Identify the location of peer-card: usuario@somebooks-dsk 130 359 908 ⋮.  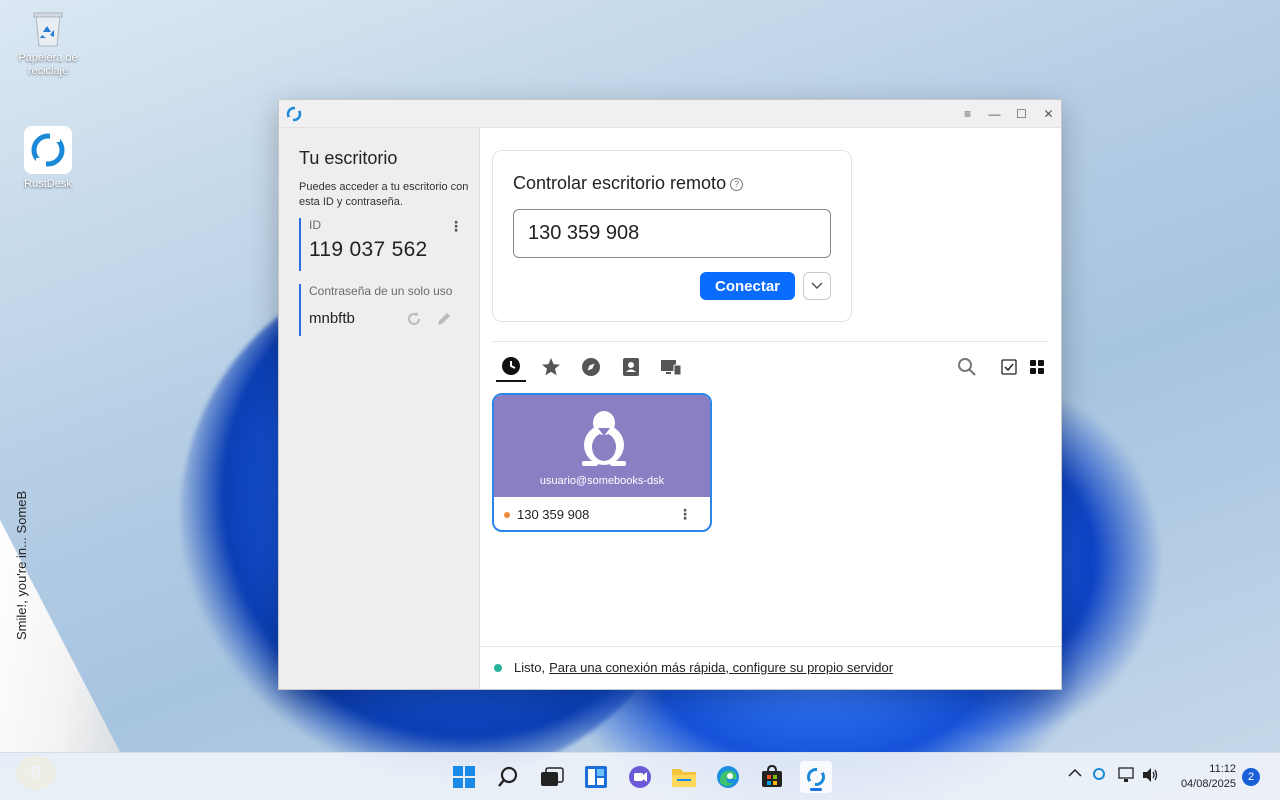
(602, 462).